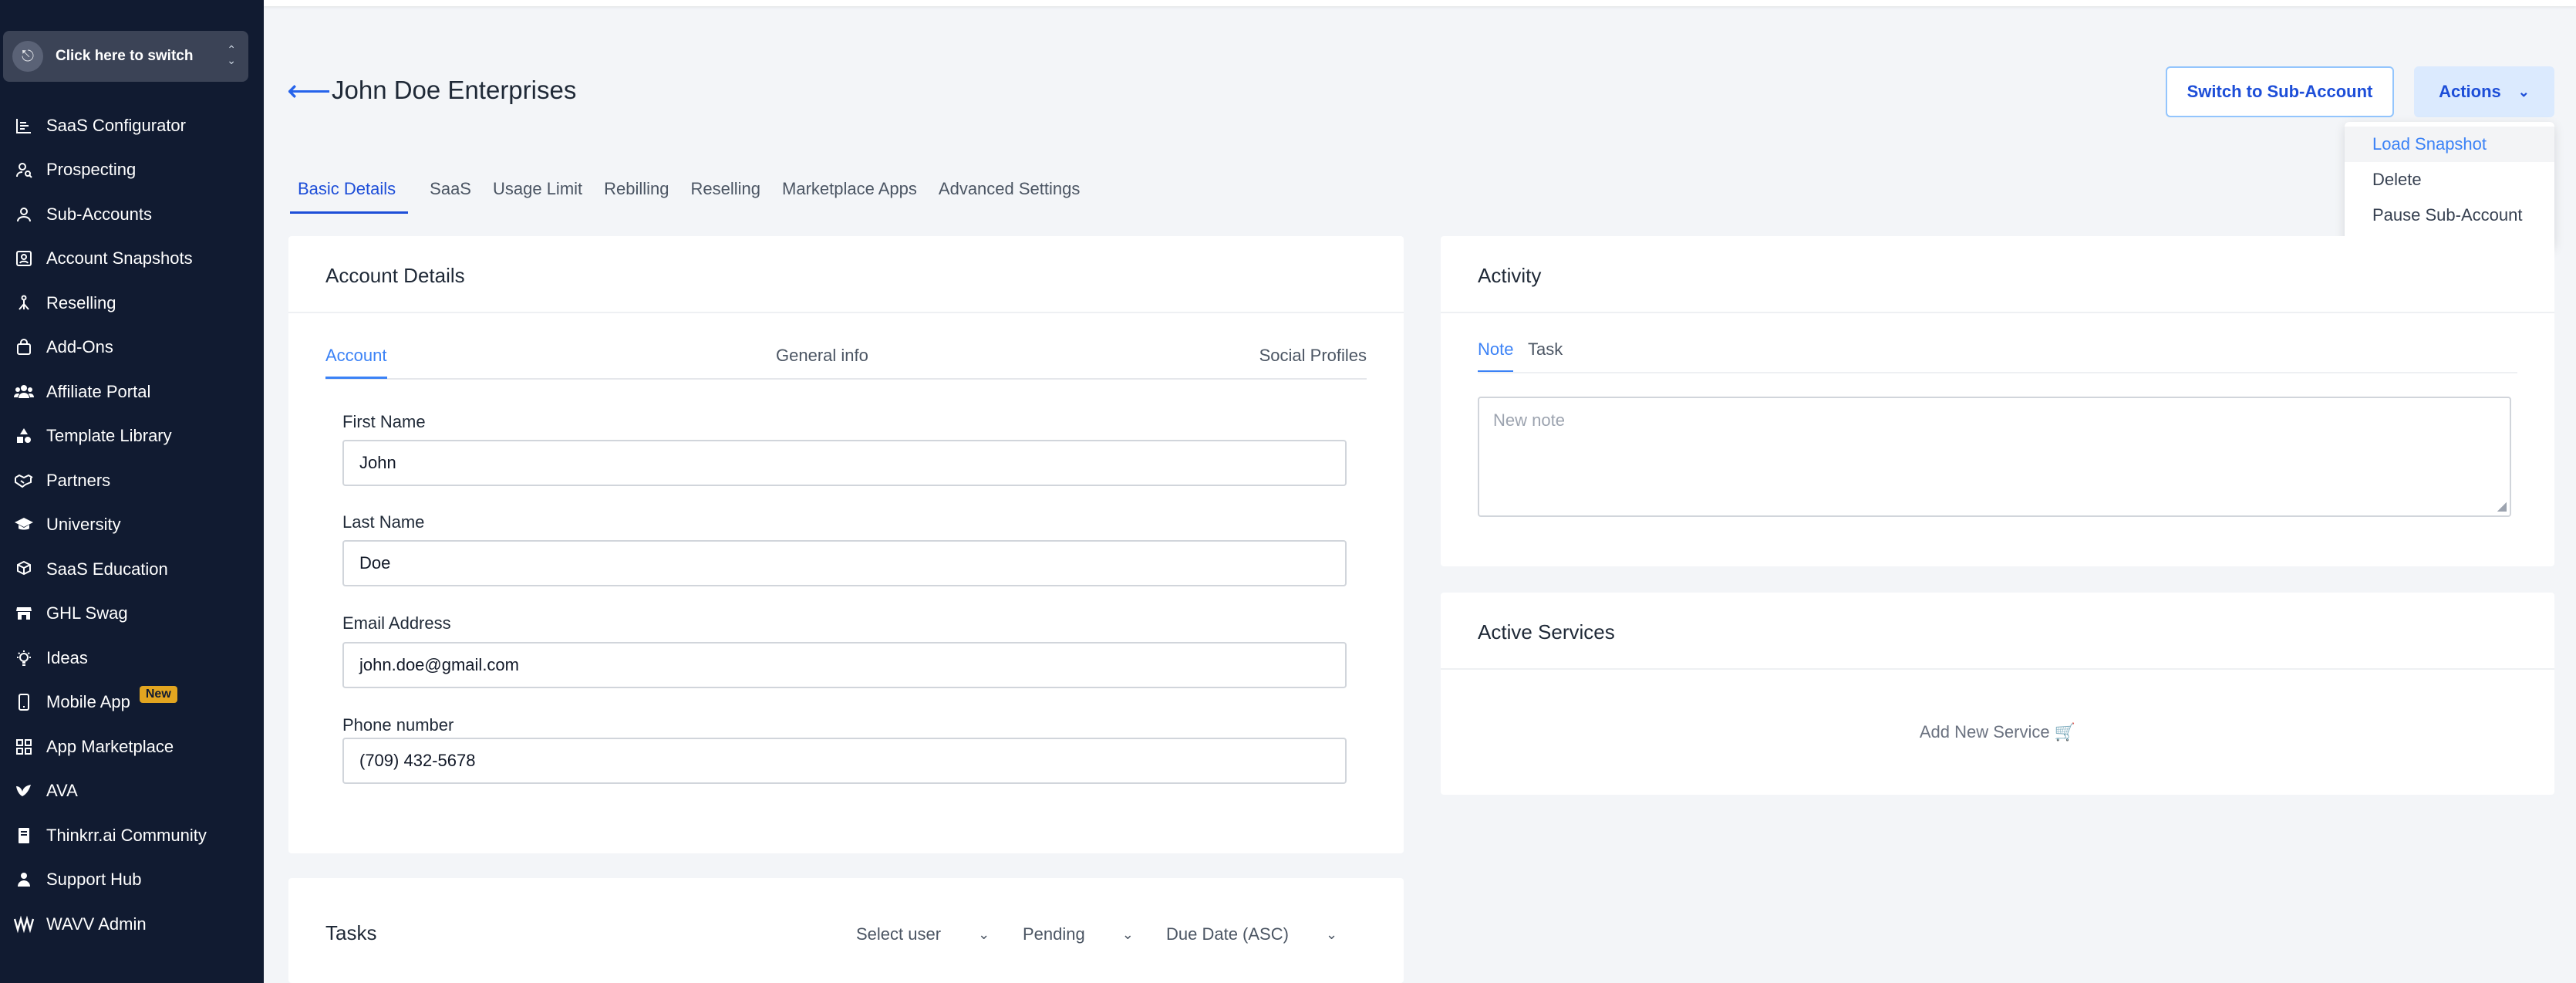 This screenshot has height=983, width=2576. I want to click on tab-rebilling: Rebilling, so click(636, 192).